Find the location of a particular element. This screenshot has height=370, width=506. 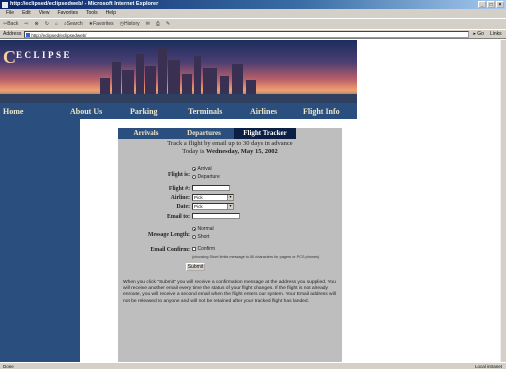

go-button: ▸ Go is located at coordinates (478, 34).